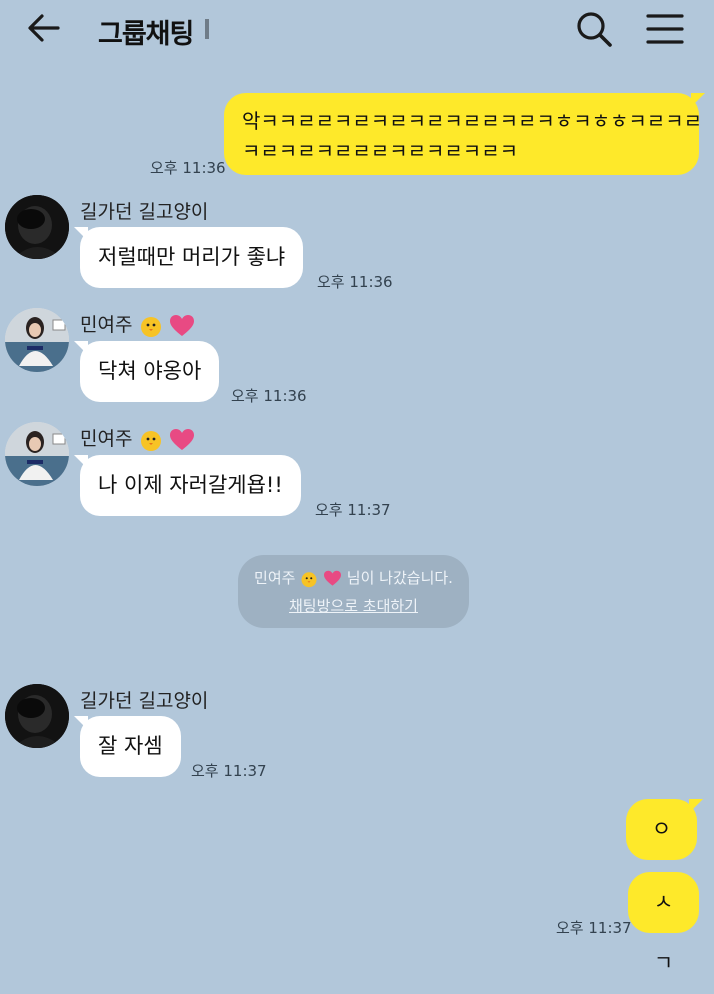 This screenshot has height=994, width=714. I want to click on search-button, so click(594, 29).